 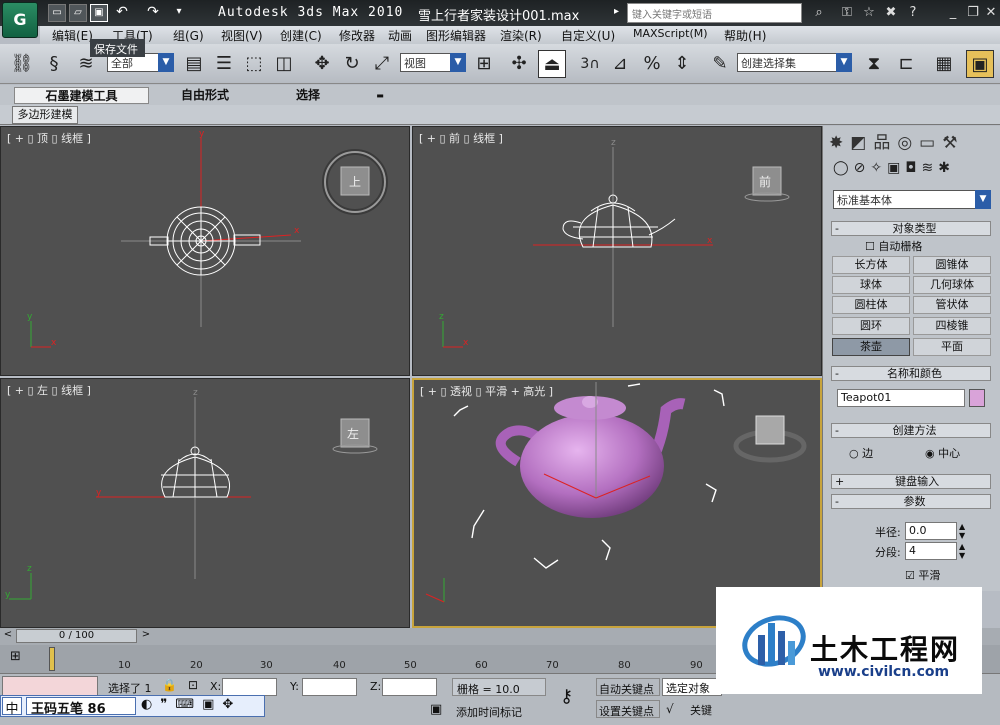 I want to click on radius-spinner: ▲ ▼, so click(x=962, y=531).